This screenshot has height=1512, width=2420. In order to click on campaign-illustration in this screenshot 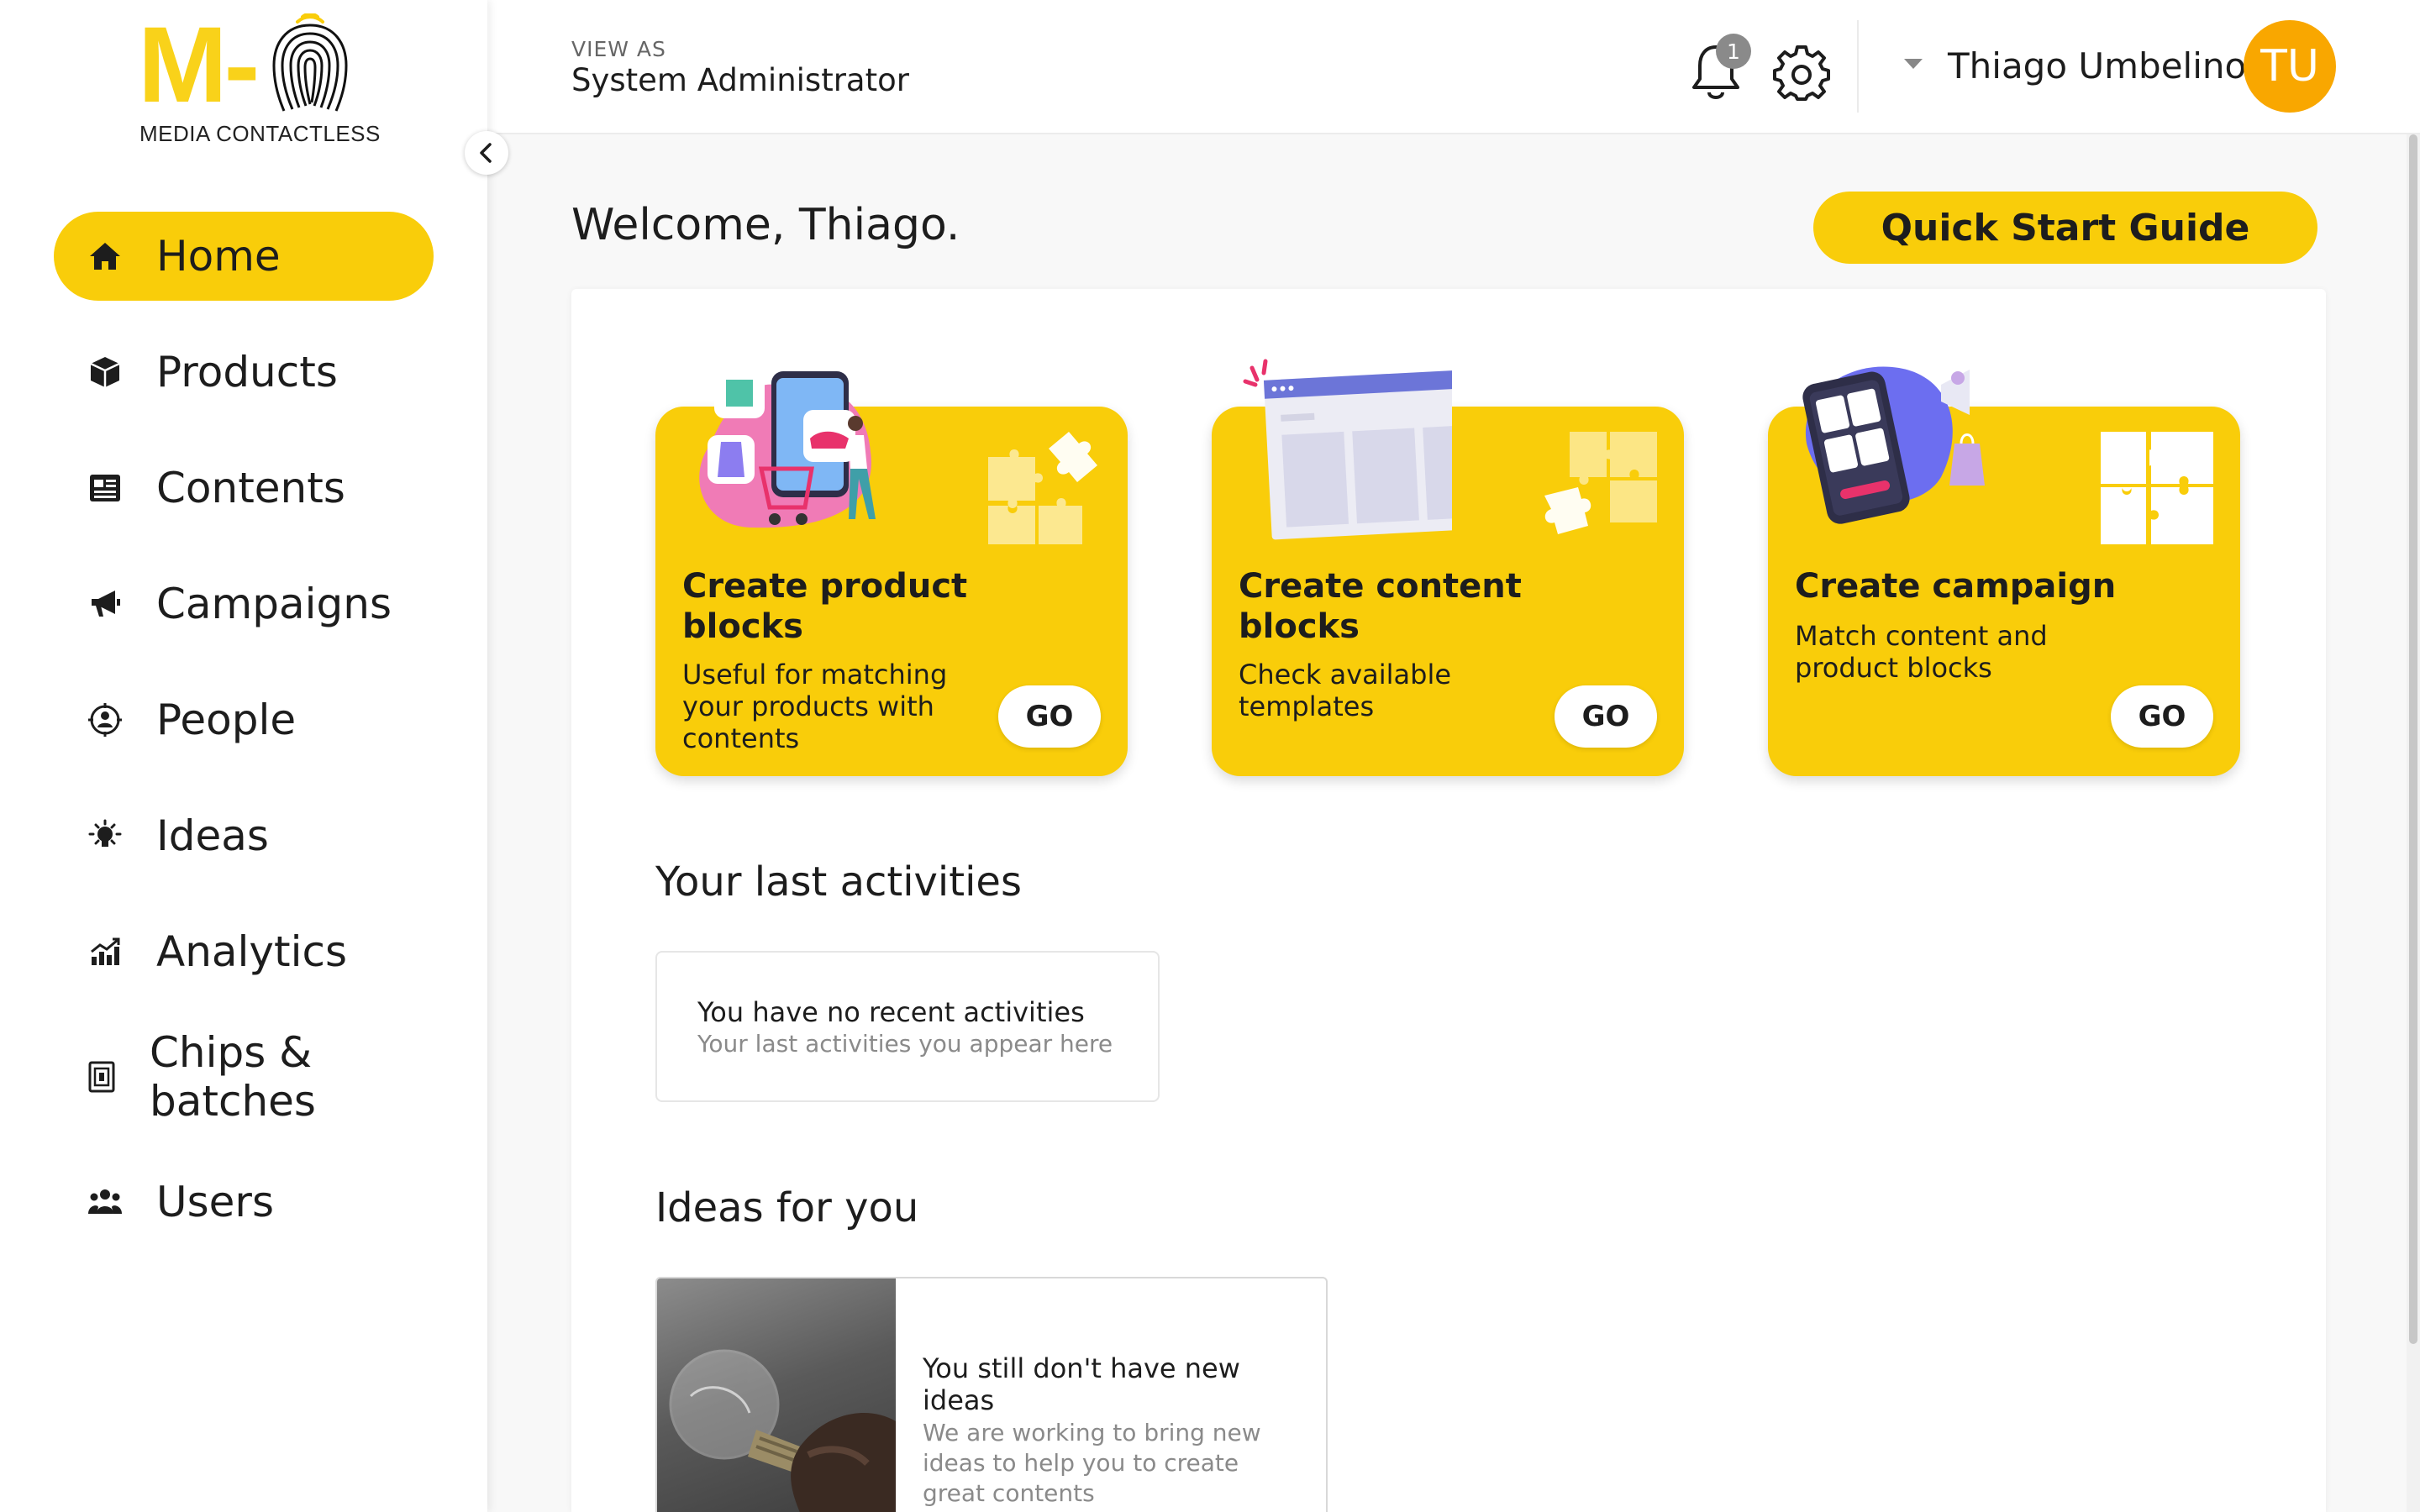, I will do `click(1893, 445)`.